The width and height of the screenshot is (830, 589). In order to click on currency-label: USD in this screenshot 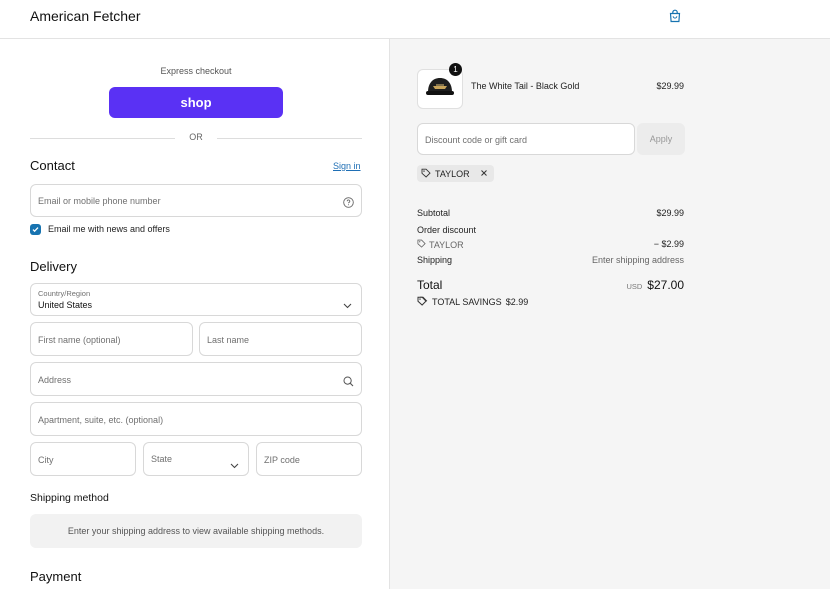, I will do `click(634, 286)`.